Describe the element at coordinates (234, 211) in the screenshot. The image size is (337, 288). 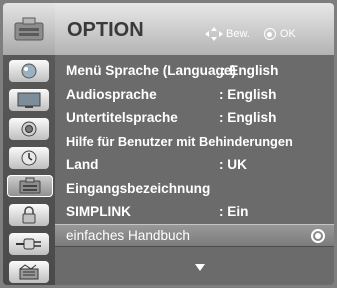
I see `menu-item-value: : Ein` at that location.